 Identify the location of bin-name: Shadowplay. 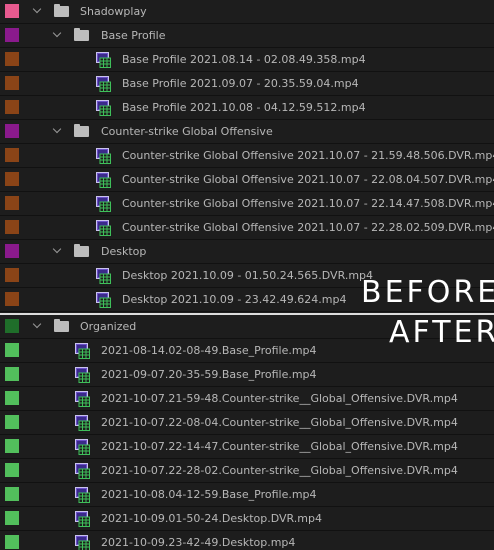
(113, 11).